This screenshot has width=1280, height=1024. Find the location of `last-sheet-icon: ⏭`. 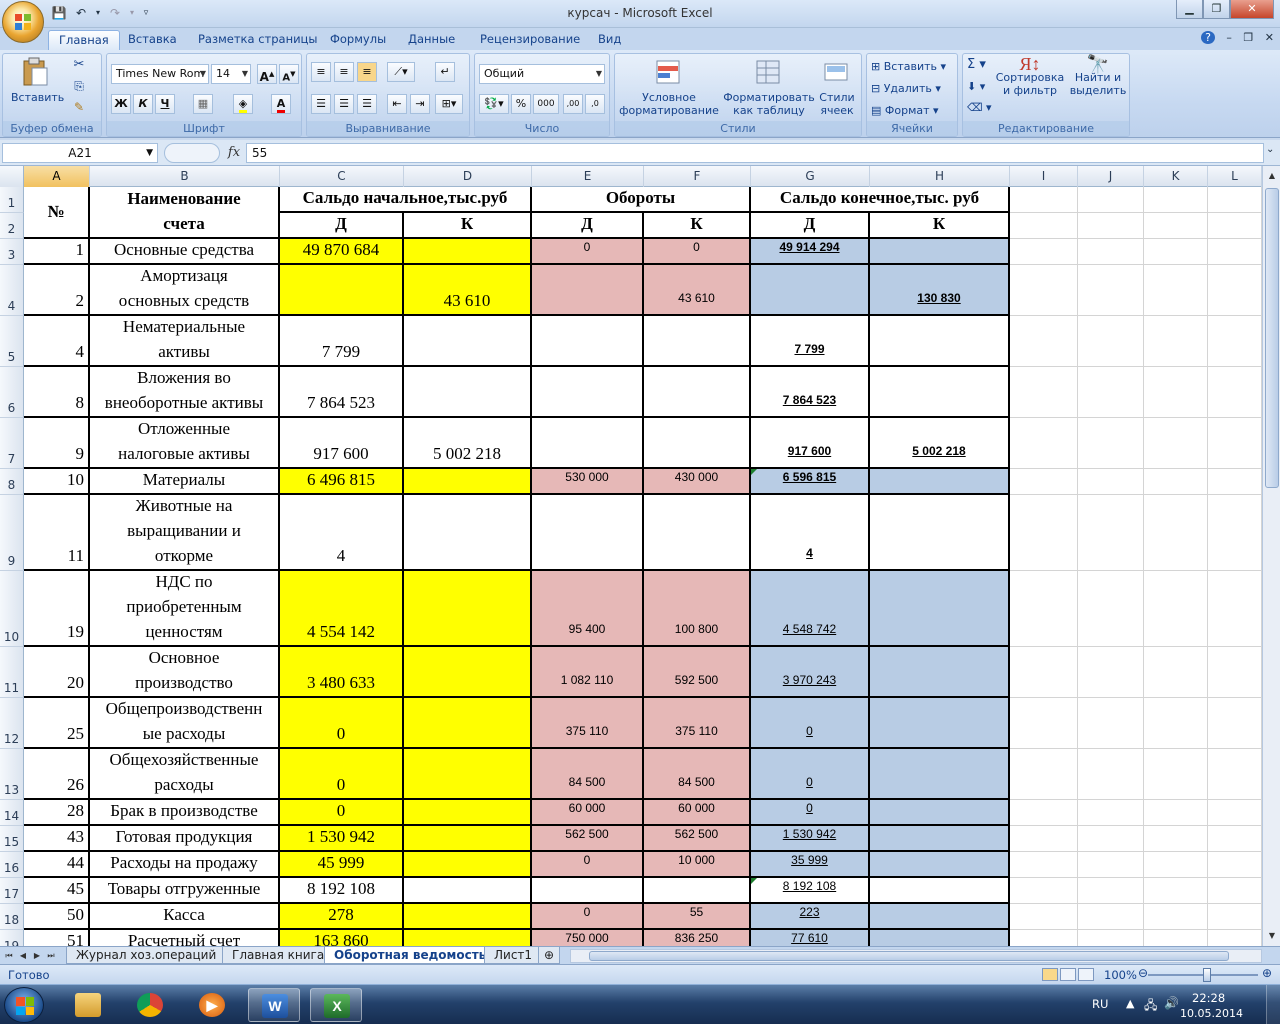

last-sheet-icon: ⏭ is located at coordinates (51, 955).